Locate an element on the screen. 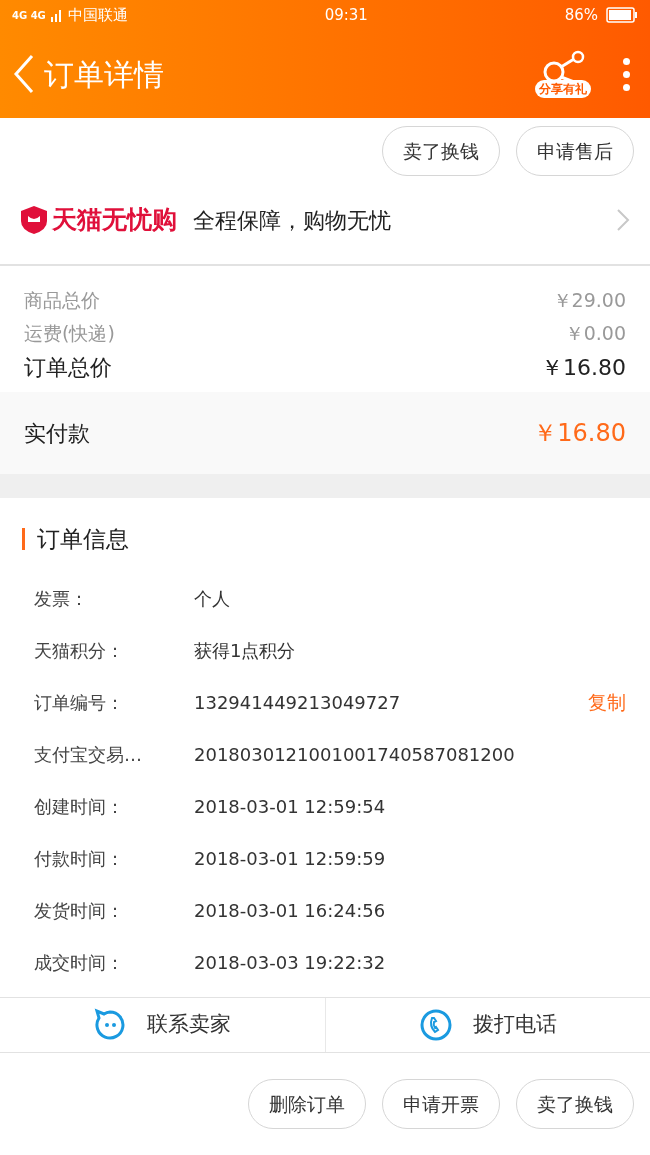  info-value: 2018-03-01 16:24:56 is located at coordinates (290, 911).